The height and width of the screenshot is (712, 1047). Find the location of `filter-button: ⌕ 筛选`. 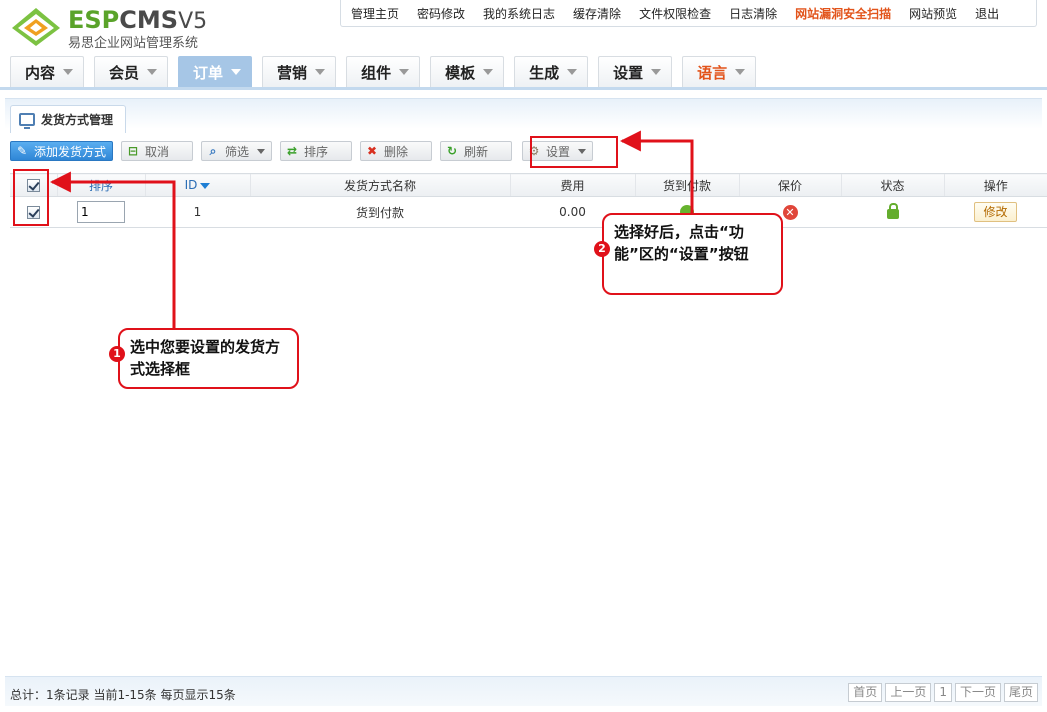

filter-button: ⌕ 筛选 is located at coordinates (237, 151).